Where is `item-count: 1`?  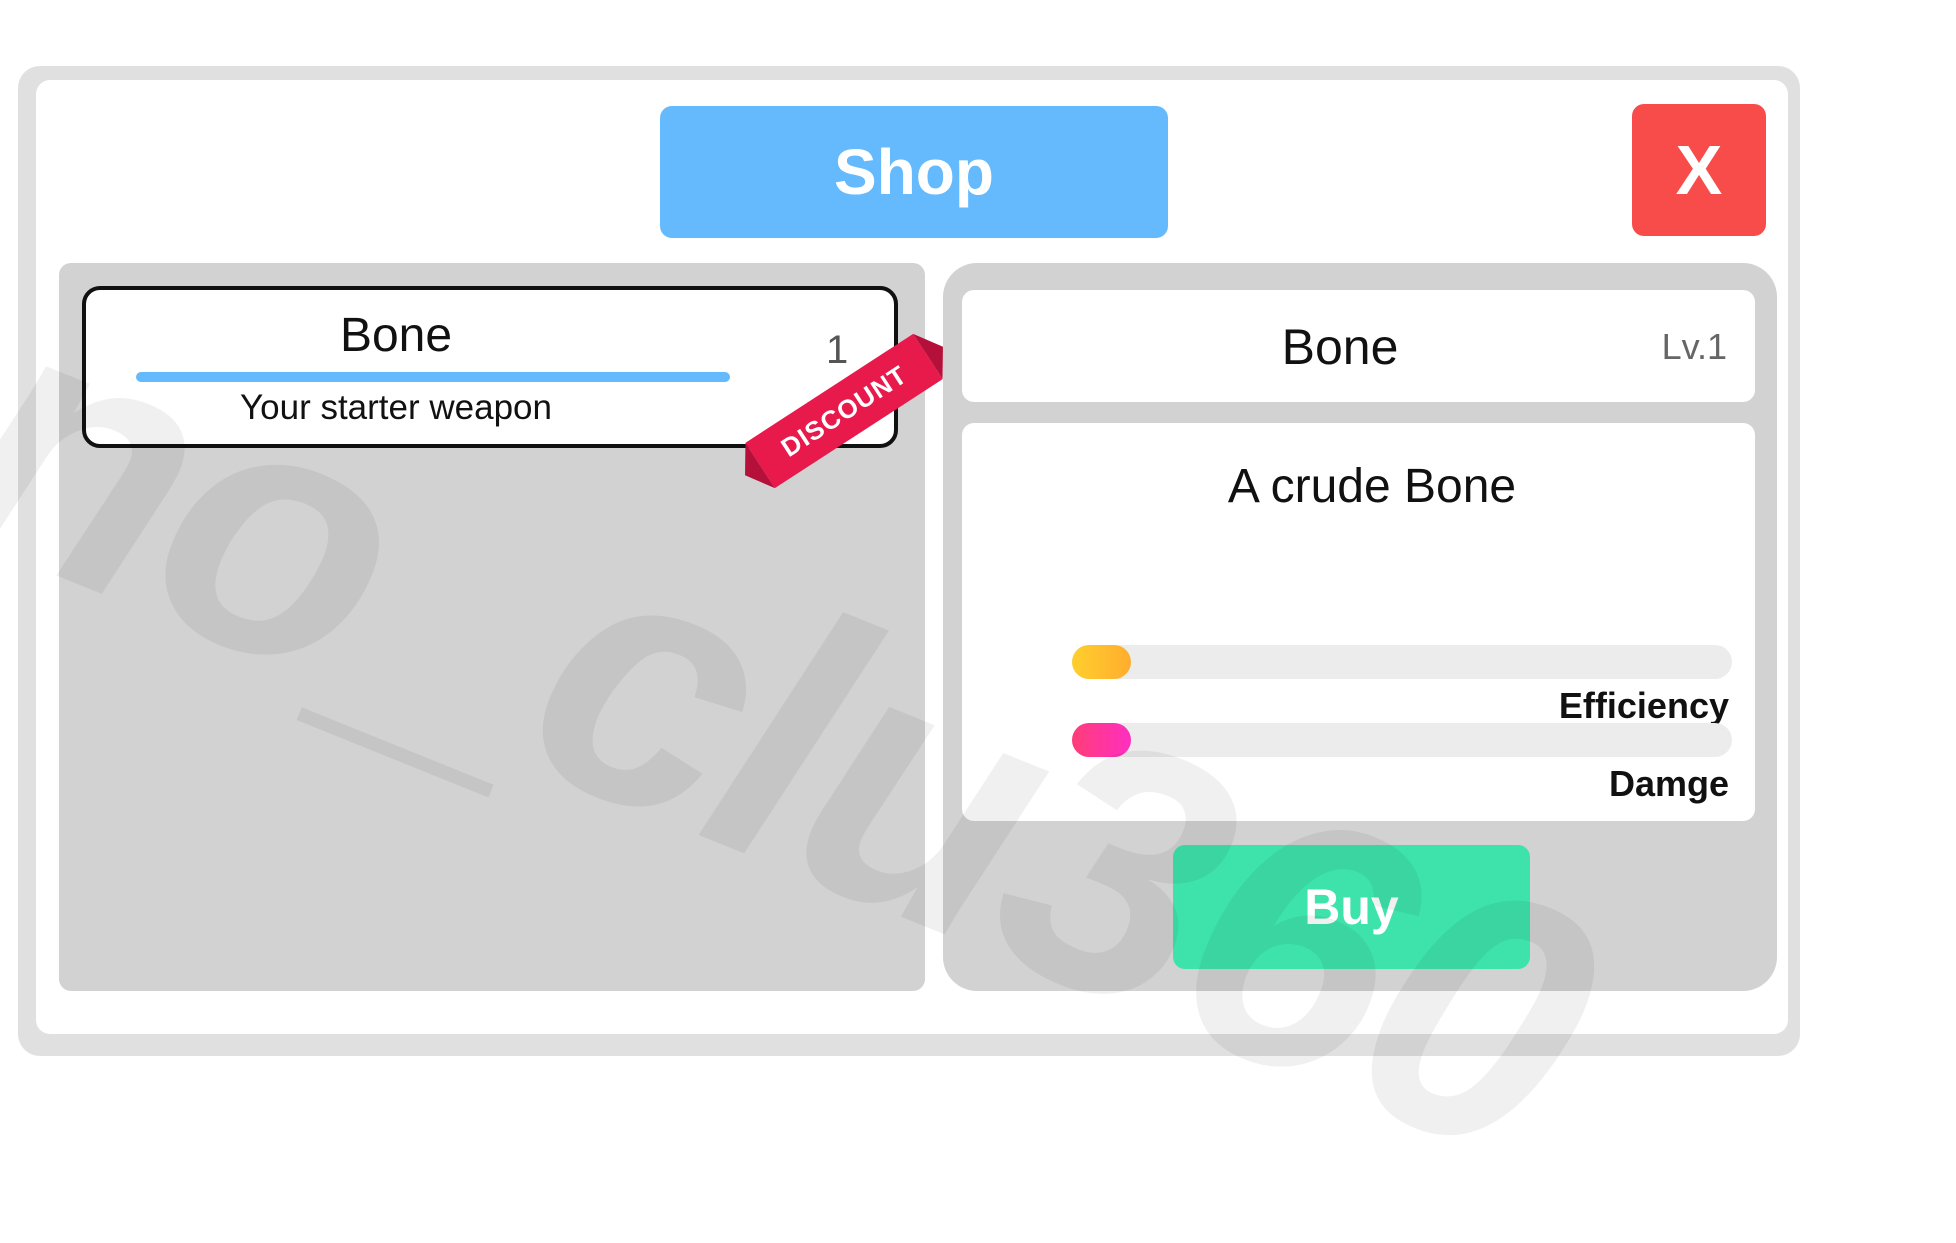 item-count: 1 is located at coordinates (837, 350).